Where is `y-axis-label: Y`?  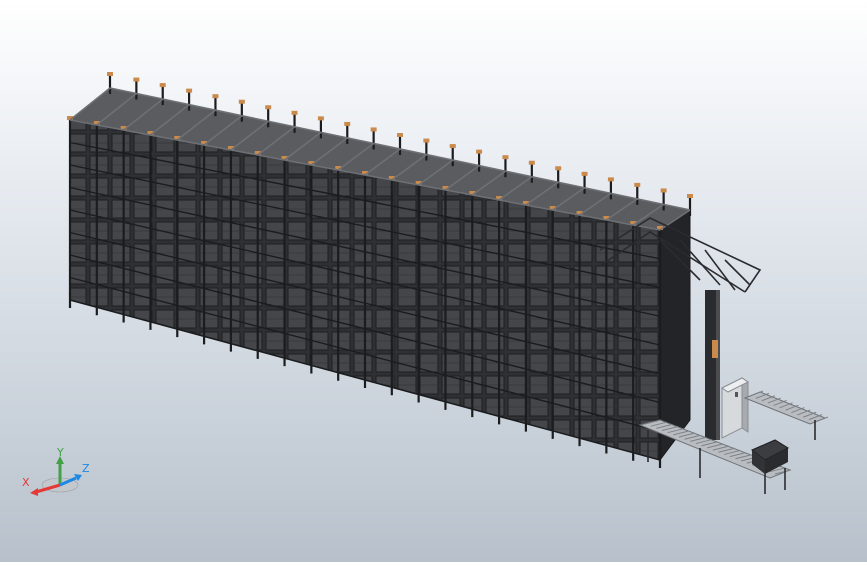 y-axis-label: Y is located at coordinates (60, 453).